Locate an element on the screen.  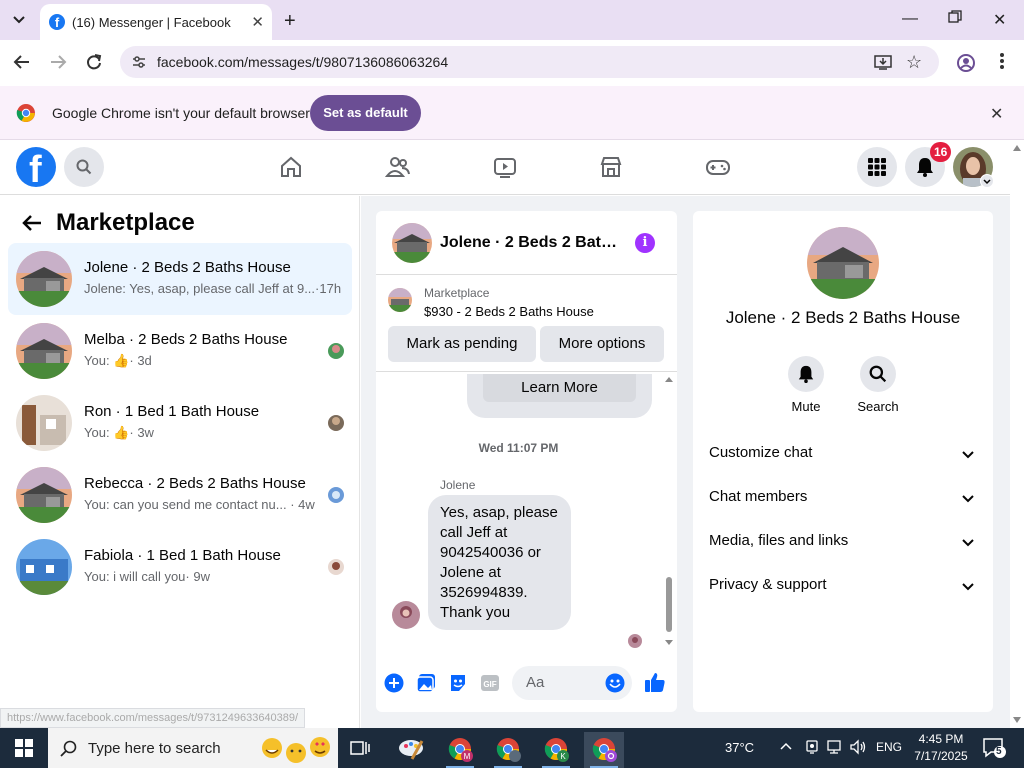
bookmark-star-icon: ☆ is located at coordinates (914, 62).